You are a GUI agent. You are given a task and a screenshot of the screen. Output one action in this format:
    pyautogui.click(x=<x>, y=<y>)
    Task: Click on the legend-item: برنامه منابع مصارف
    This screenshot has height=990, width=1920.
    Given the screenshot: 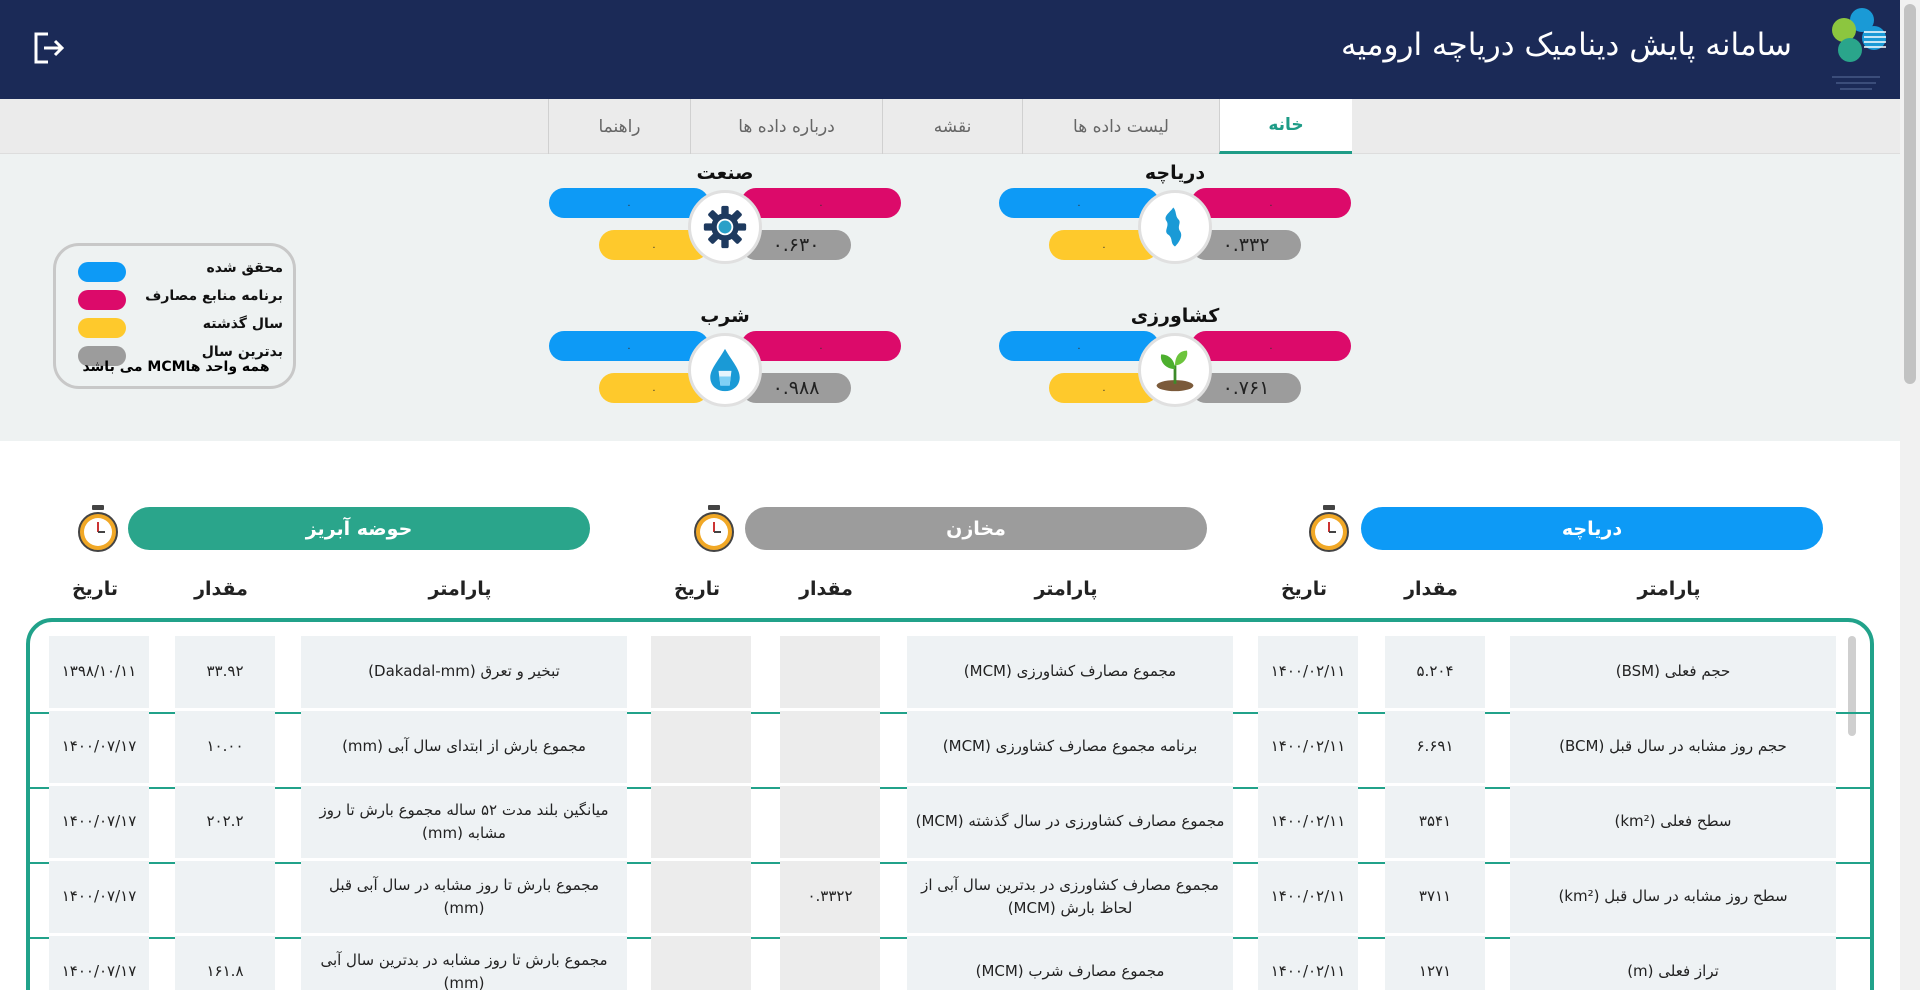 What is the action you would take?
    pyautogui.click(x=180, y=299)
    